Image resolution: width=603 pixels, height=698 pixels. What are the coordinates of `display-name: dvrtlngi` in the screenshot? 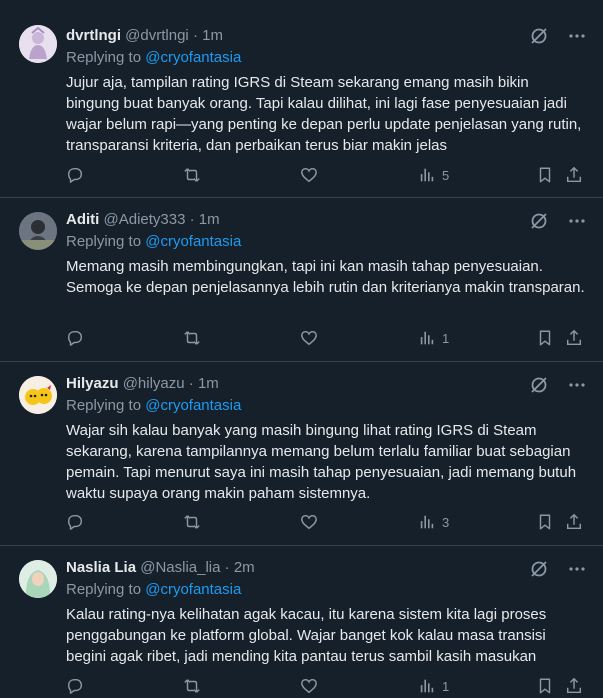 It's located at (93, 35).